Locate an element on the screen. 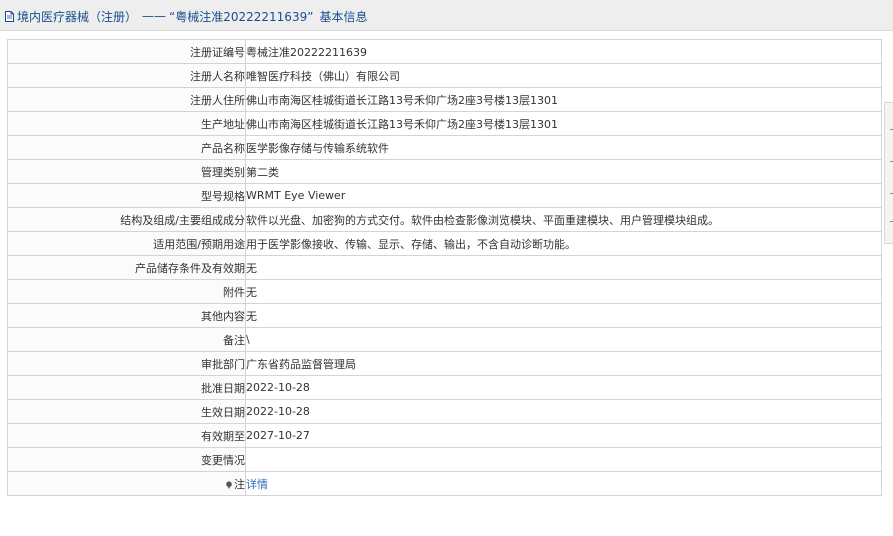 The width and height of the screenshot is (893, 536). row-label: 批准日期 is located at coordinates (126, 387).